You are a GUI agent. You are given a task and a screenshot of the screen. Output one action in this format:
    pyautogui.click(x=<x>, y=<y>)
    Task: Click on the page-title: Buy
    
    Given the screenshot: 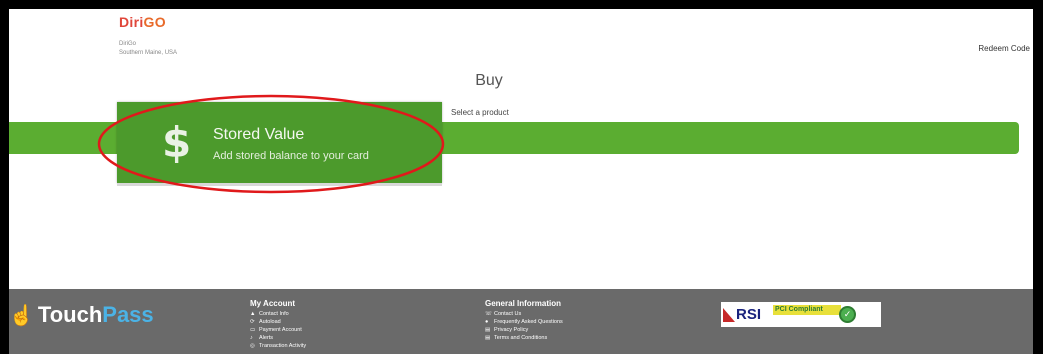 What is the action you would take?
    pyautogui.click(x=489, y=80)
    